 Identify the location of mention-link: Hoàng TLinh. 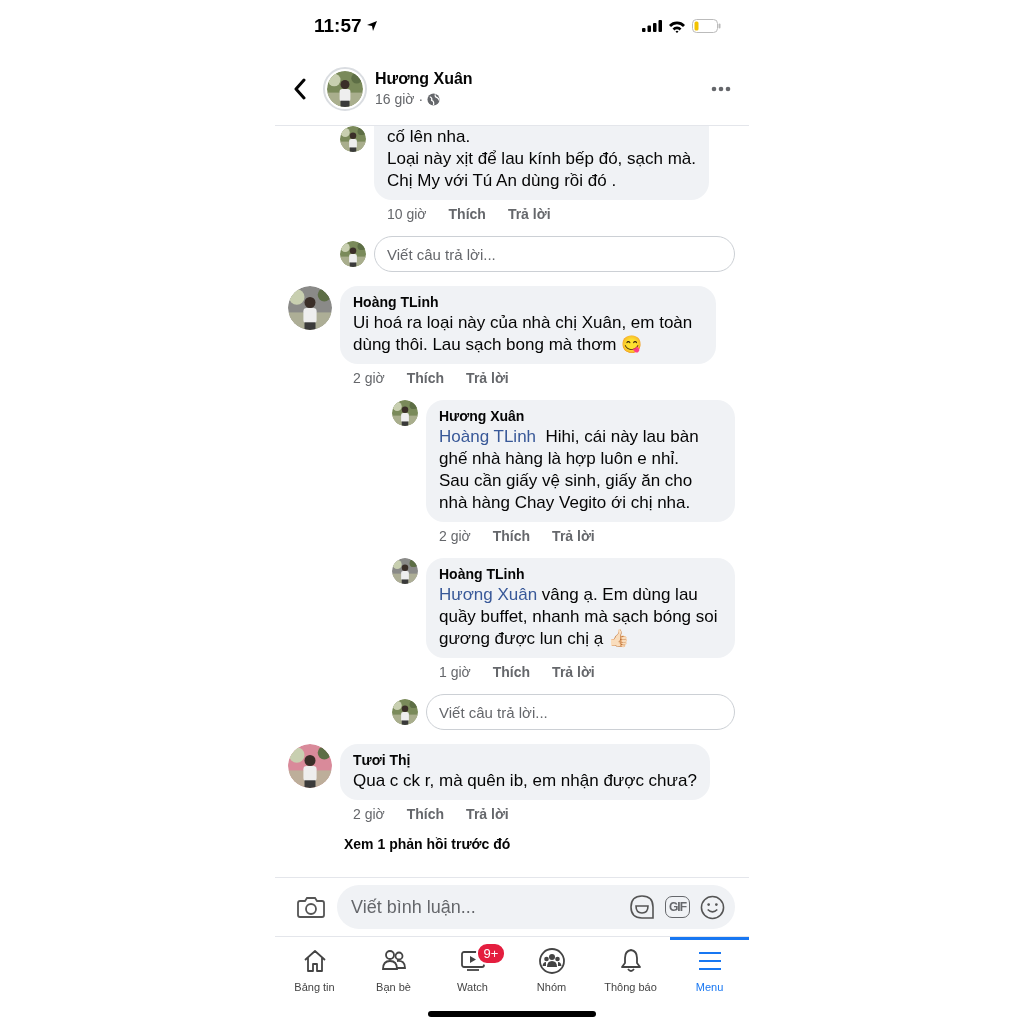
(488, 436).